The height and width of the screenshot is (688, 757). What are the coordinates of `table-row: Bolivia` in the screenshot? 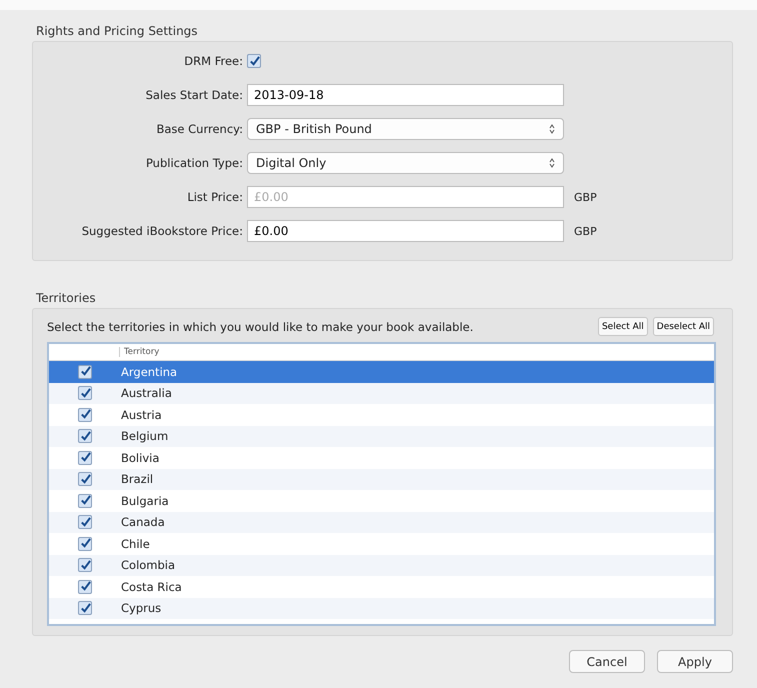 It's located at (381, 457).